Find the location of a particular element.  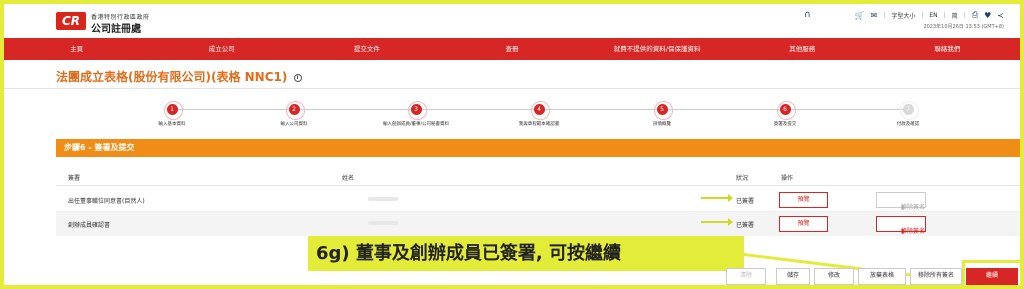

row-role: 創辦成員確認書 is located at coordinates (89, 225).